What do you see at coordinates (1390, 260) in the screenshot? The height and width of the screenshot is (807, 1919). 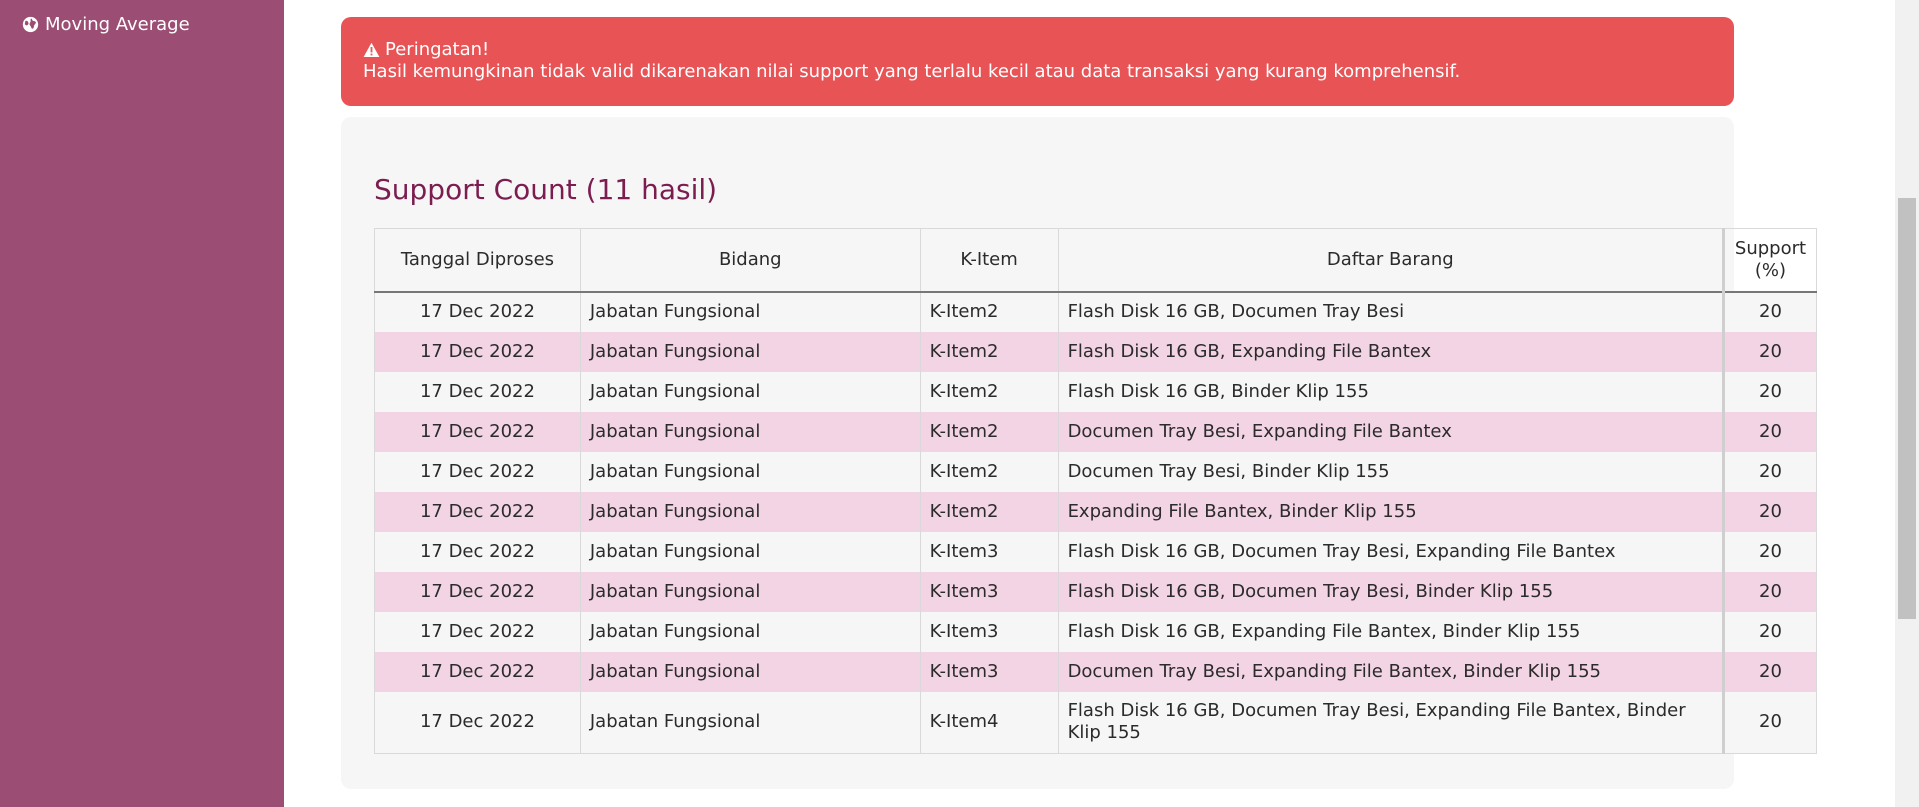 I see `column-header-daftar-barang: Daftar Barang` at bounding box center [1390, 260].